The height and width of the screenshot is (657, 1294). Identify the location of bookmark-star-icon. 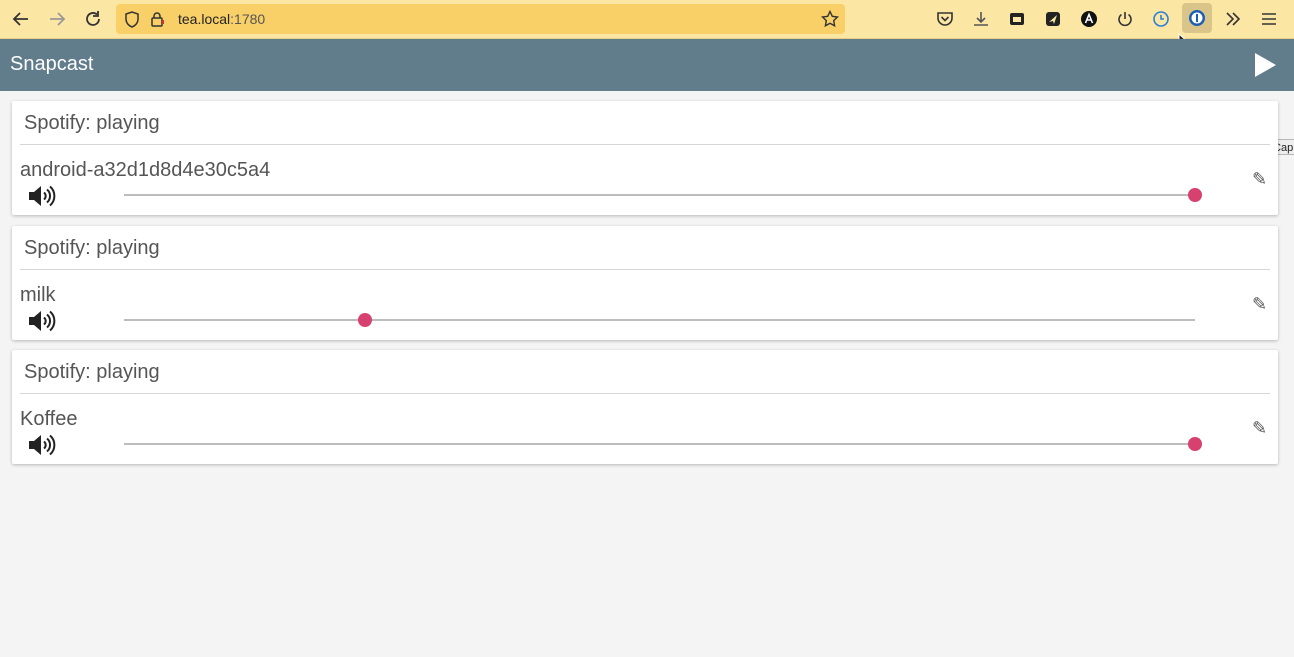
(830, 19).